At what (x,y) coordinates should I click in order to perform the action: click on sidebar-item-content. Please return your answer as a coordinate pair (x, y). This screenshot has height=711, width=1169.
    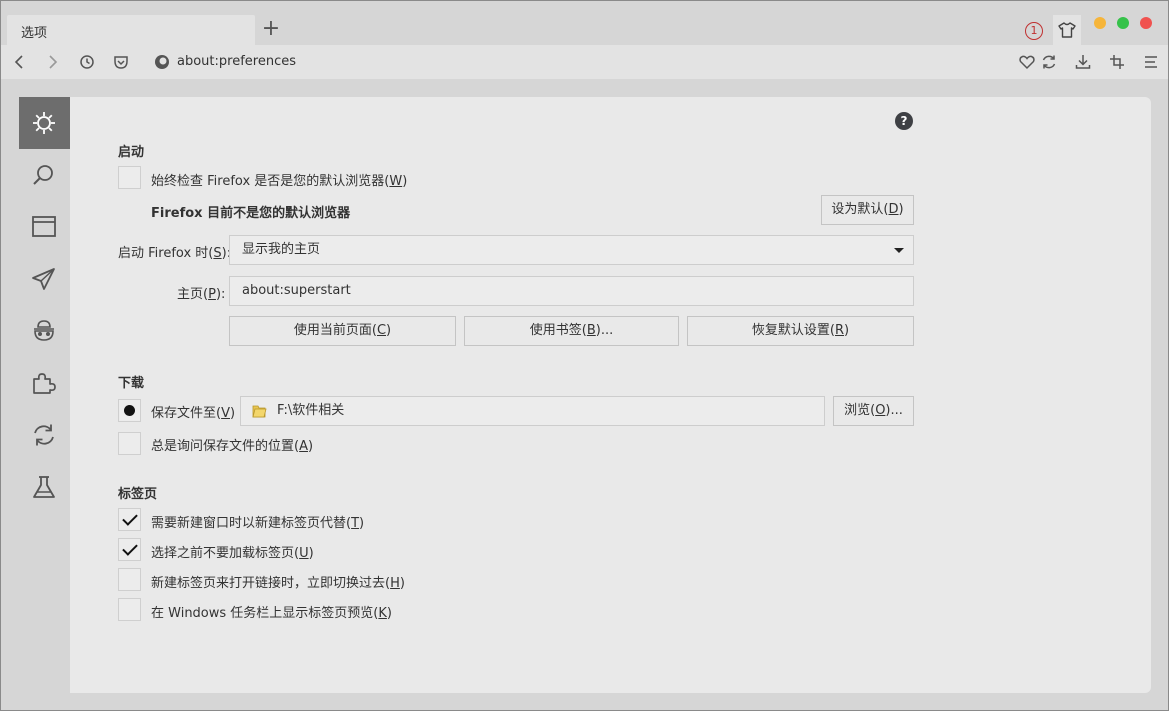
    Looking at the image, I should click on (44, 227).